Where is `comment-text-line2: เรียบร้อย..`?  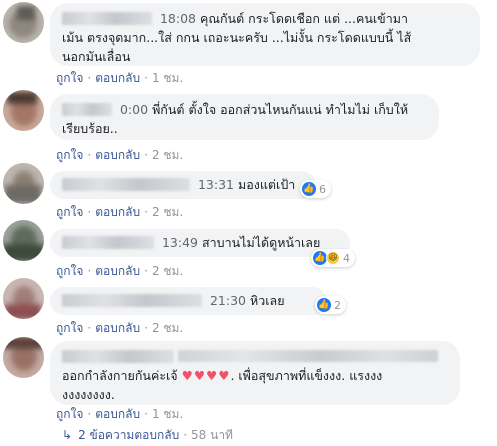 comment-text-line2: เรียบร้อย.. is located at coordinates (90, 128).